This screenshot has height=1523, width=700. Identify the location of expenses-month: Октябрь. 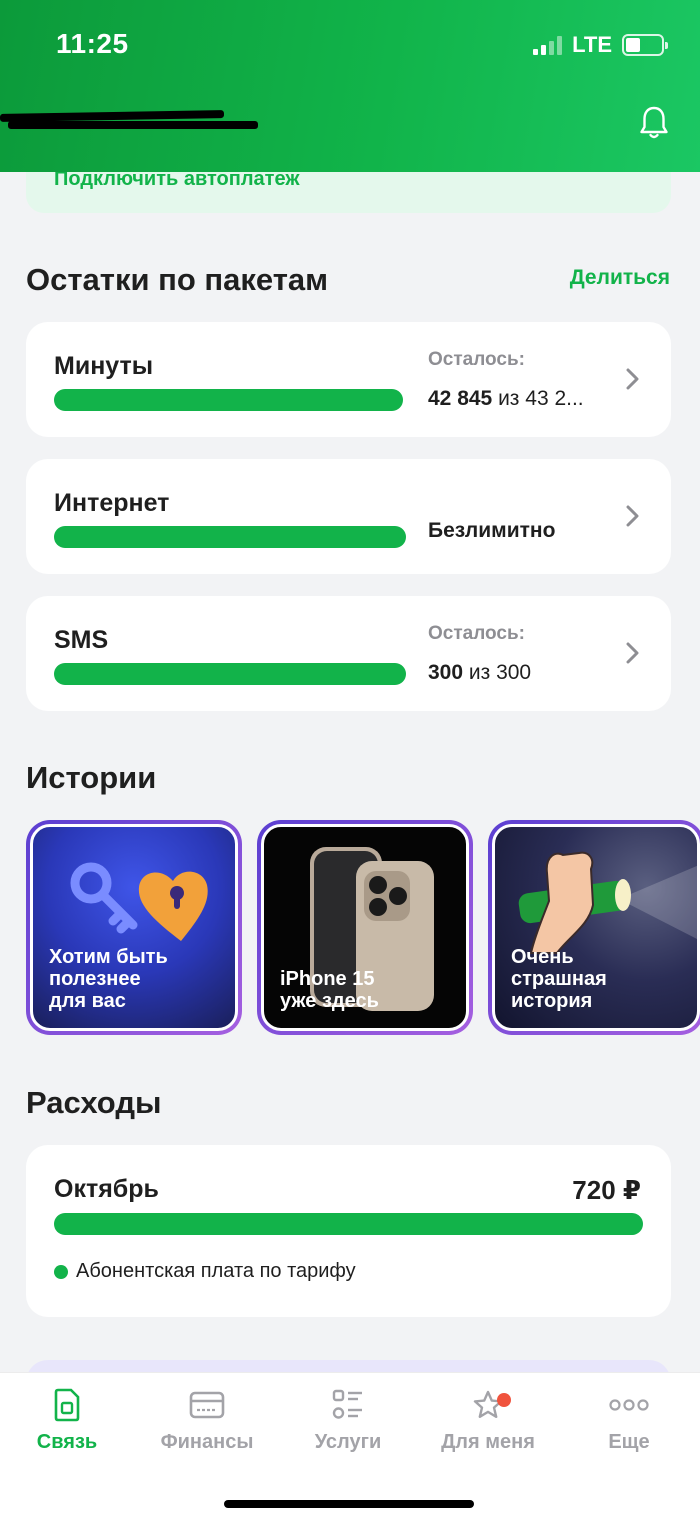
(106, 1189).